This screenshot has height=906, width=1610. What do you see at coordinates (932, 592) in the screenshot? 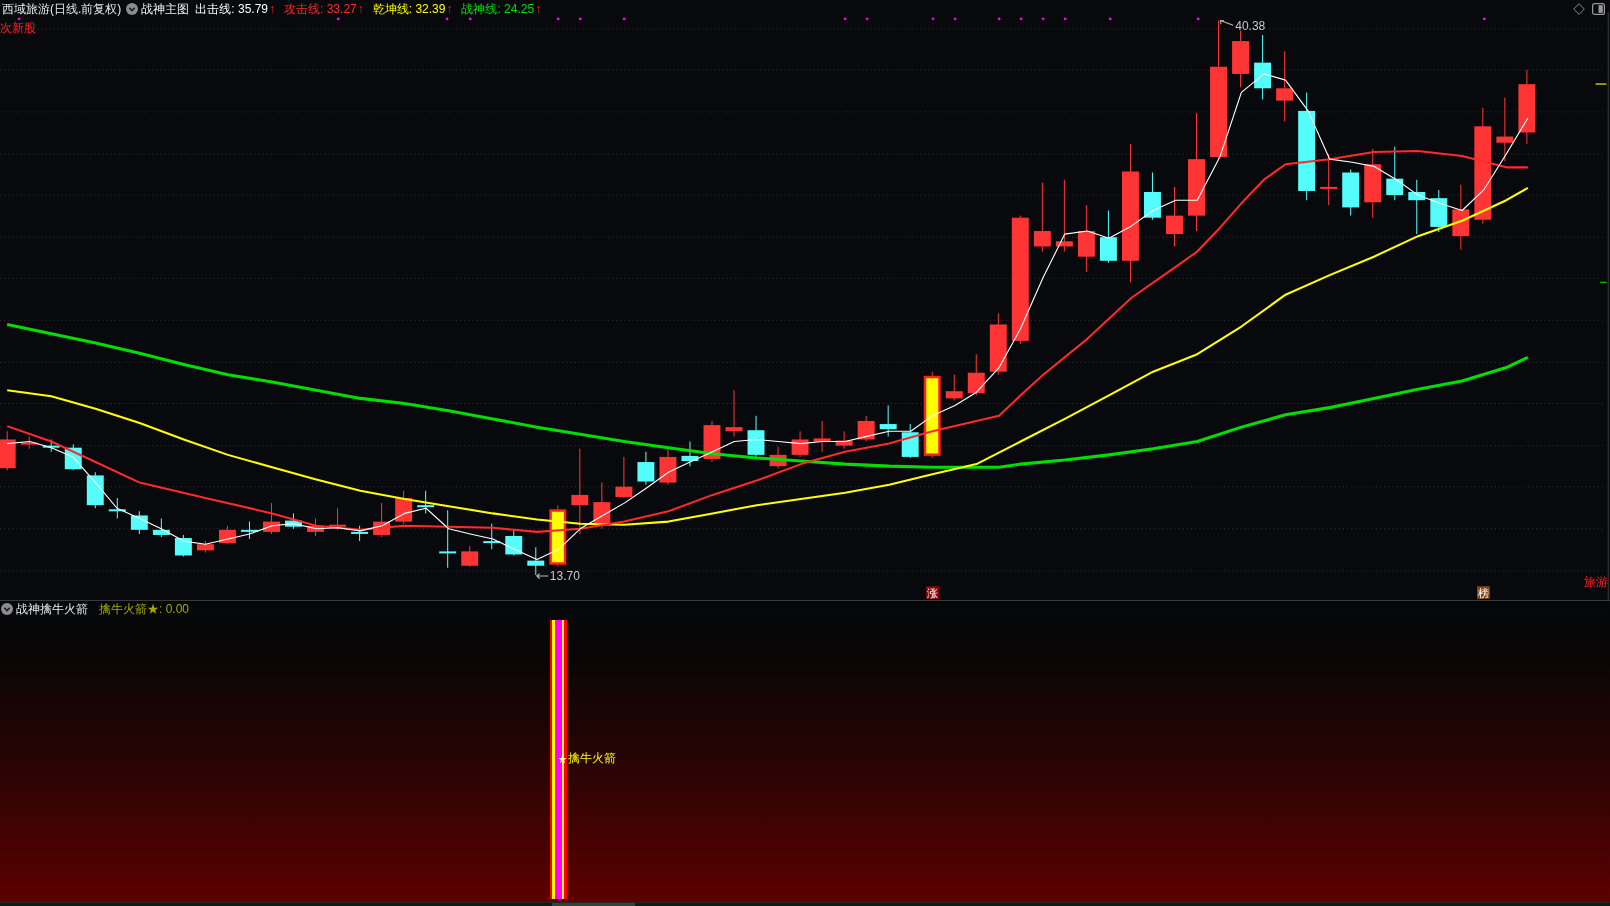
I see `event-tag: 涨` at bounding box center [932, 592].